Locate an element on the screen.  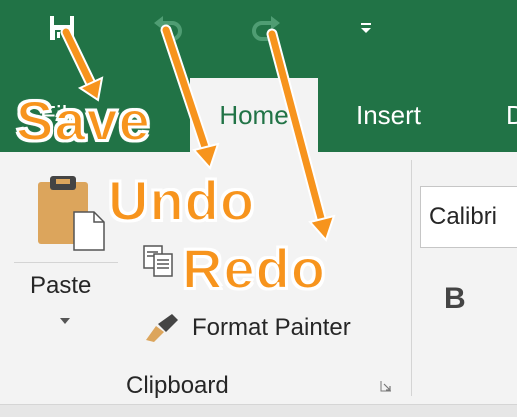
redo-callout: Redo is located at coordinates (253, 268).